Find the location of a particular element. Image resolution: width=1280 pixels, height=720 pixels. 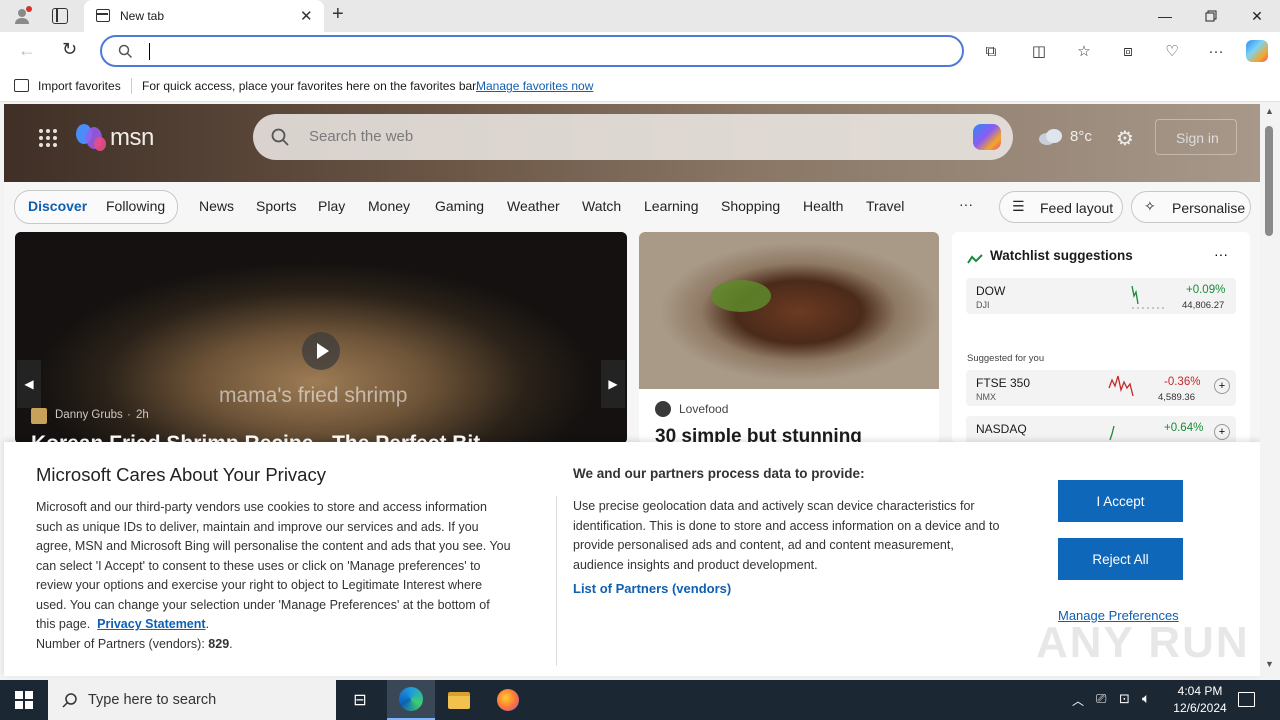

watchlist-menu-button: ··· is located at coordinates (1221, 254).